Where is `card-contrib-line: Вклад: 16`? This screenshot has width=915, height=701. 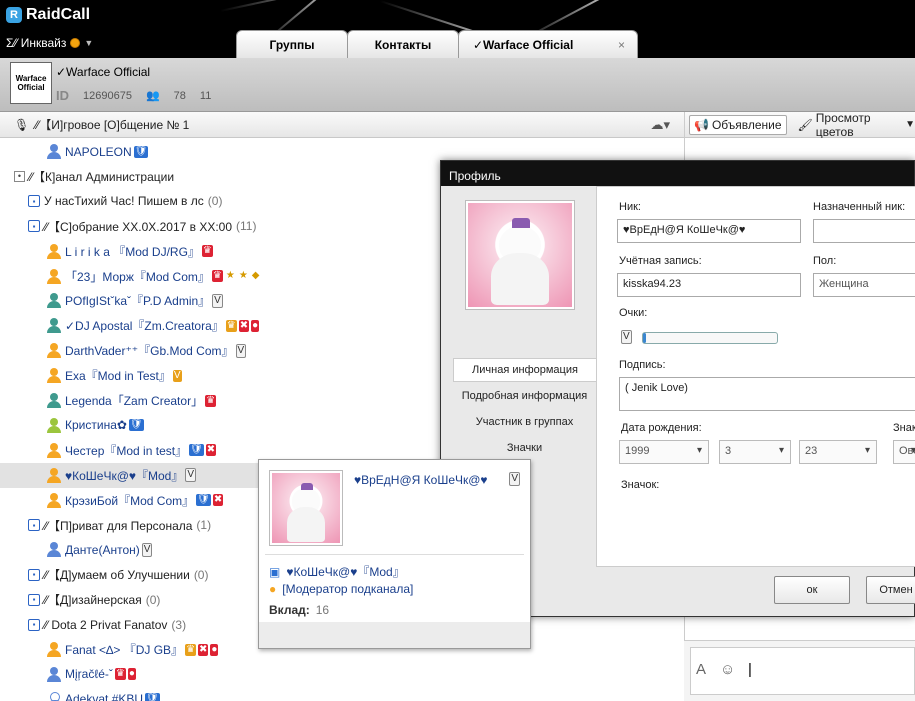 card-contrib-line: Вклад: 16 is located at coordinates (299, 610).